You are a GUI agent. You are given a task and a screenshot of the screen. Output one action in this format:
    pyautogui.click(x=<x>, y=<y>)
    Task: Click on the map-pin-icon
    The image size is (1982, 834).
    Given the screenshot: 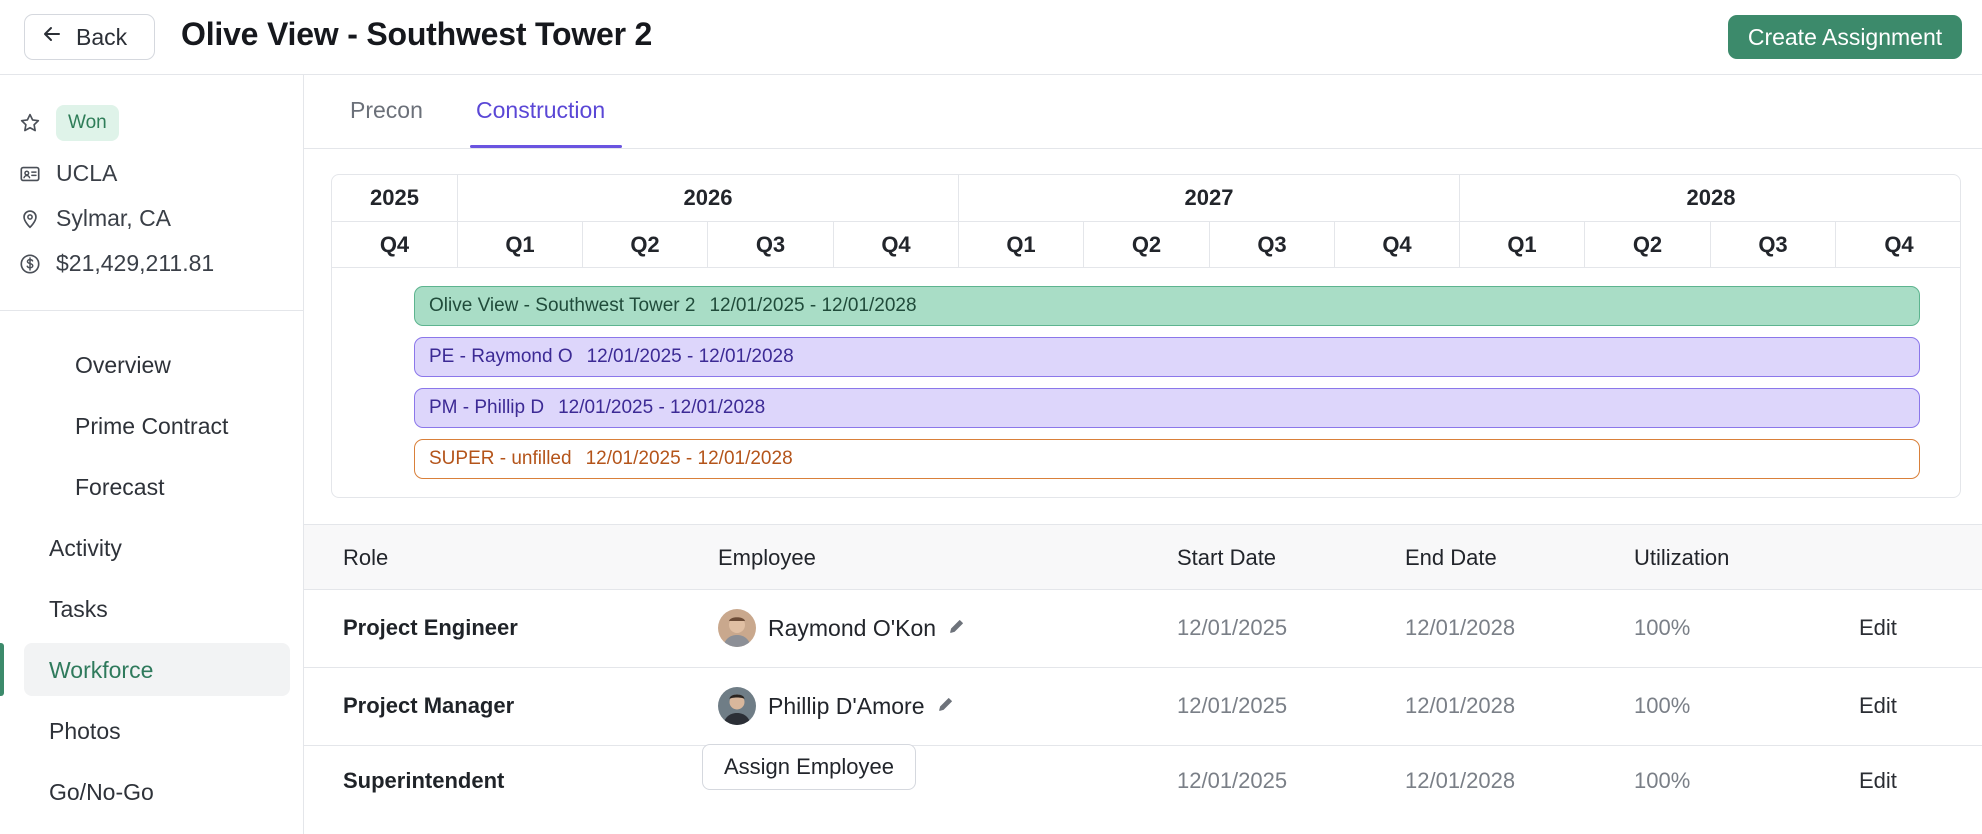 What is the action you would take?
    pyautogui.click(x=30, y=219)
    